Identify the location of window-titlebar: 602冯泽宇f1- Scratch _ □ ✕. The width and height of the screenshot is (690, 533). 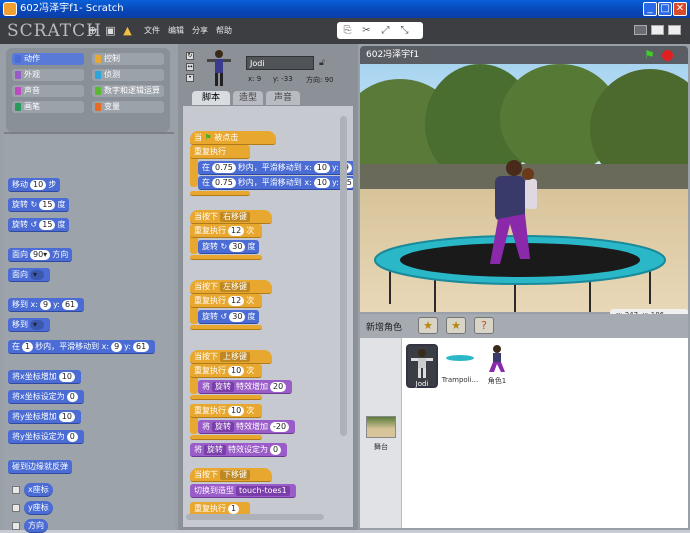
(345, 9).